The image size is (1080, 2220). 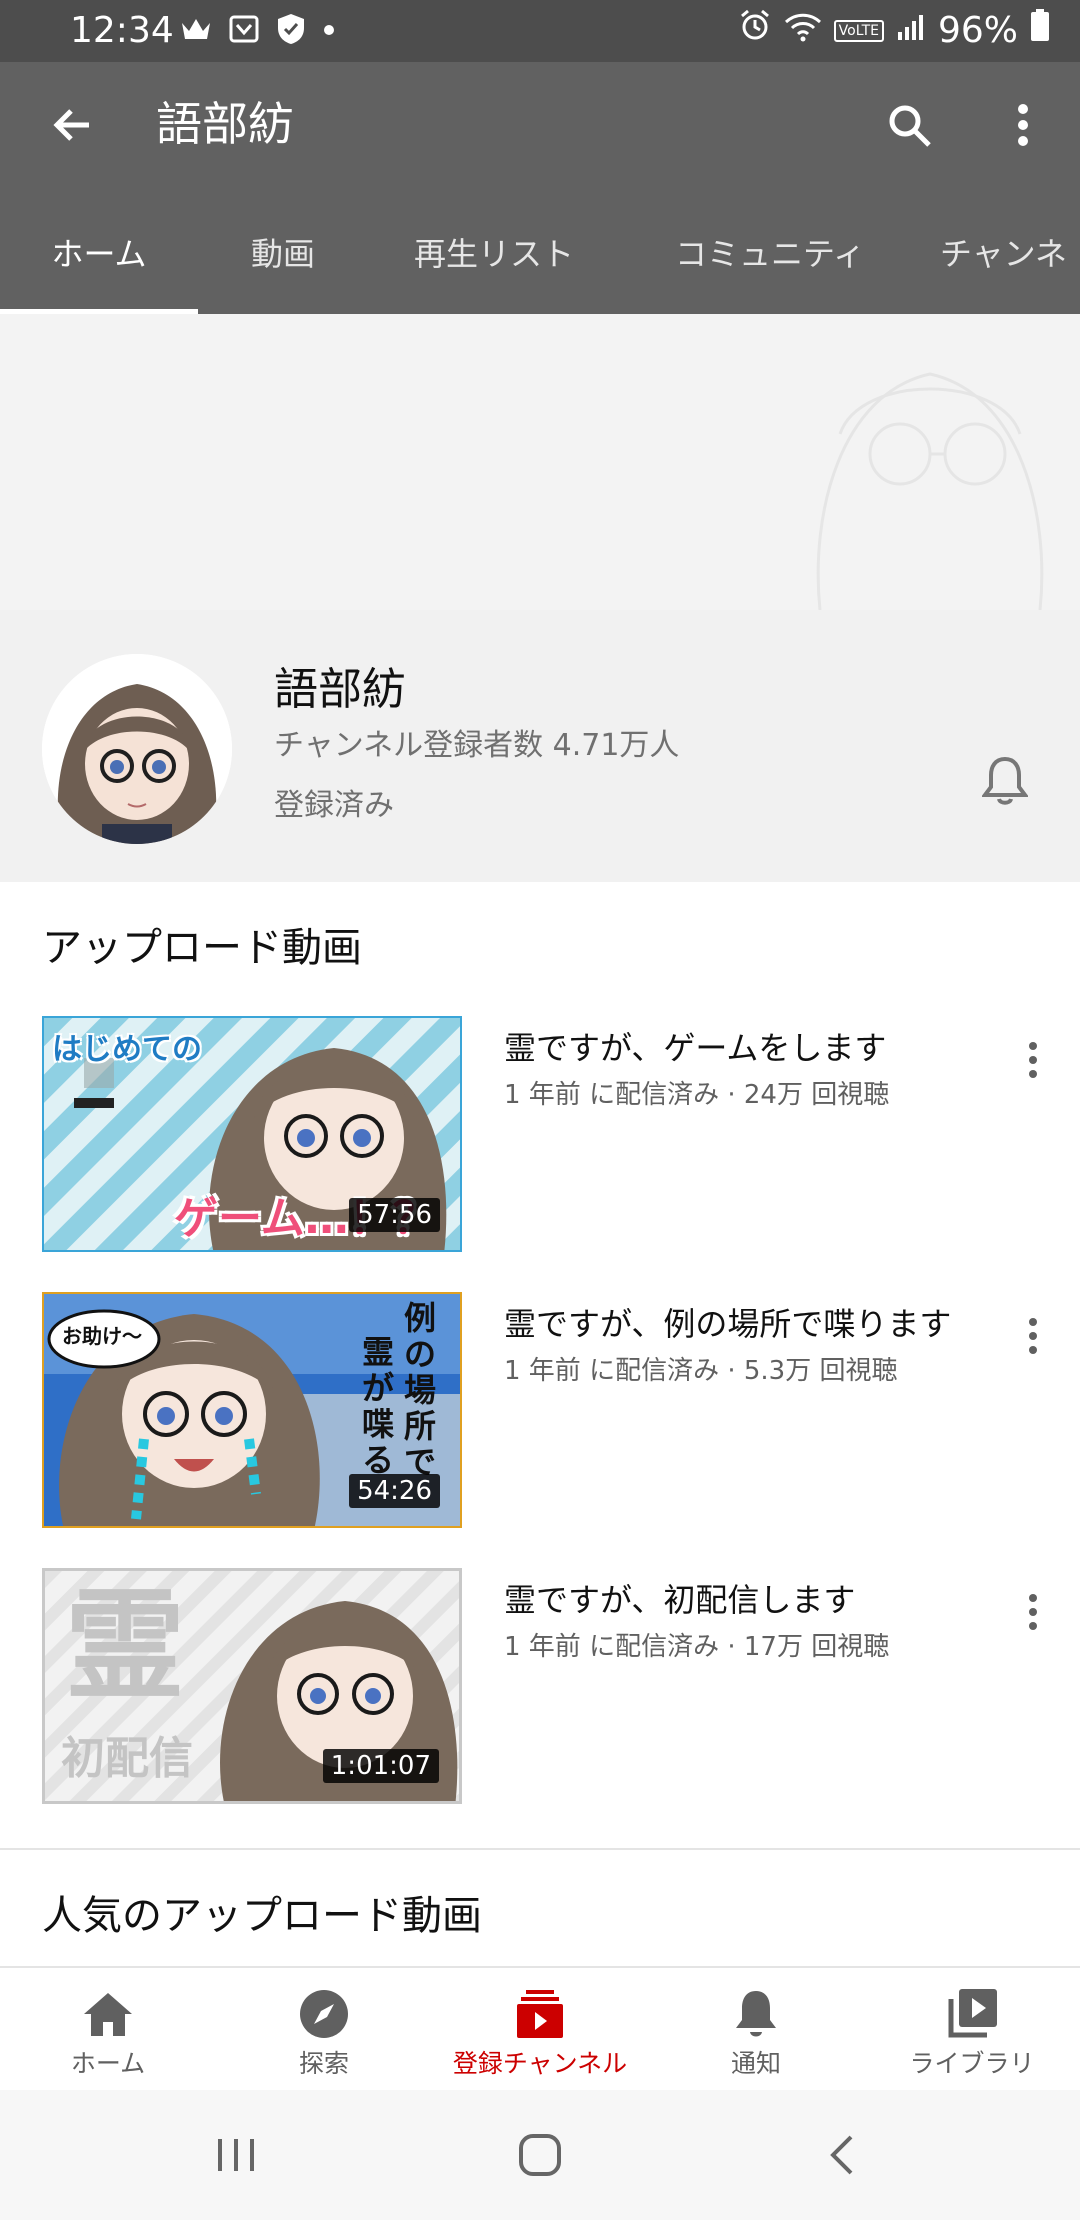 I want to click on nav-notifications: 通知, so click(x=756, y=2030).